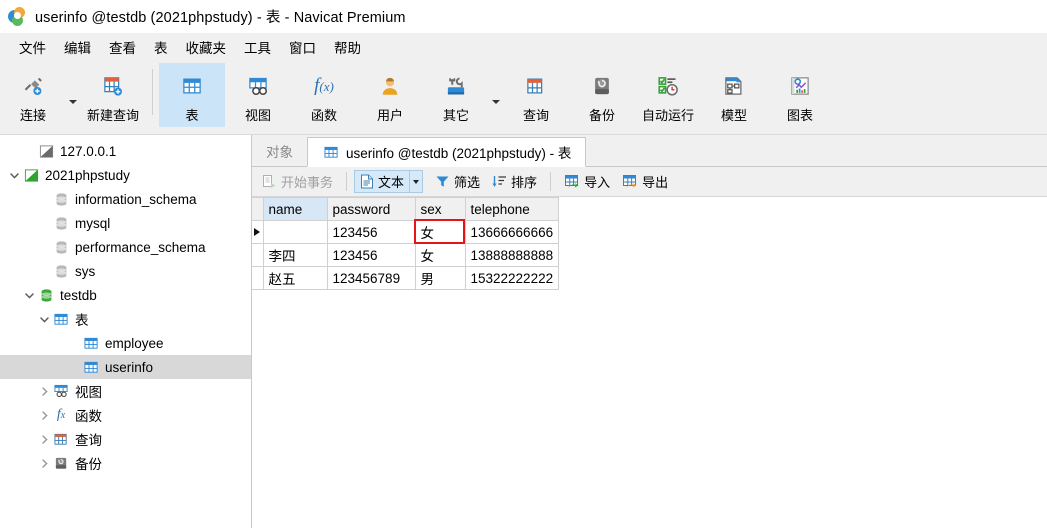  What do you see at coordinates (442, 181) in the screenshot?
I see `filter-funnel-icon` at bounding box center [442, 181].